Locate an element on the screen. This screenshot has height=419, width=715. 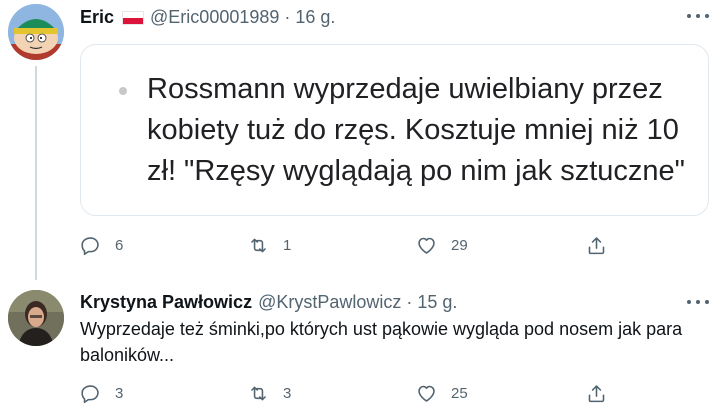
tweet-header: Eric @Eric00001989 · 16 g. is located at coordinates (207, 17).